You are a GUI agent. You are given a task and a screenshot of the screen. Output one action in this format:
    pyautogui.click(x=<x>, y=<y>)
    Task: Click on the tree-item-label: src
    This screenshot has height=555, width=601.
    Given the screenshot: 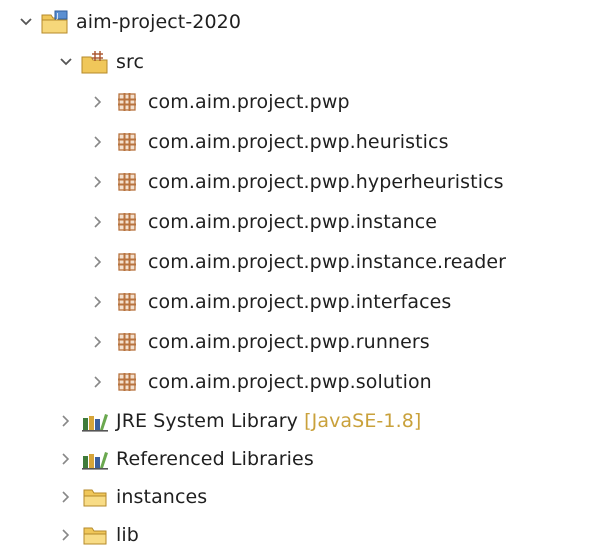 What is the action you would take?
    pyautogui.click(x=130, y=62)
    